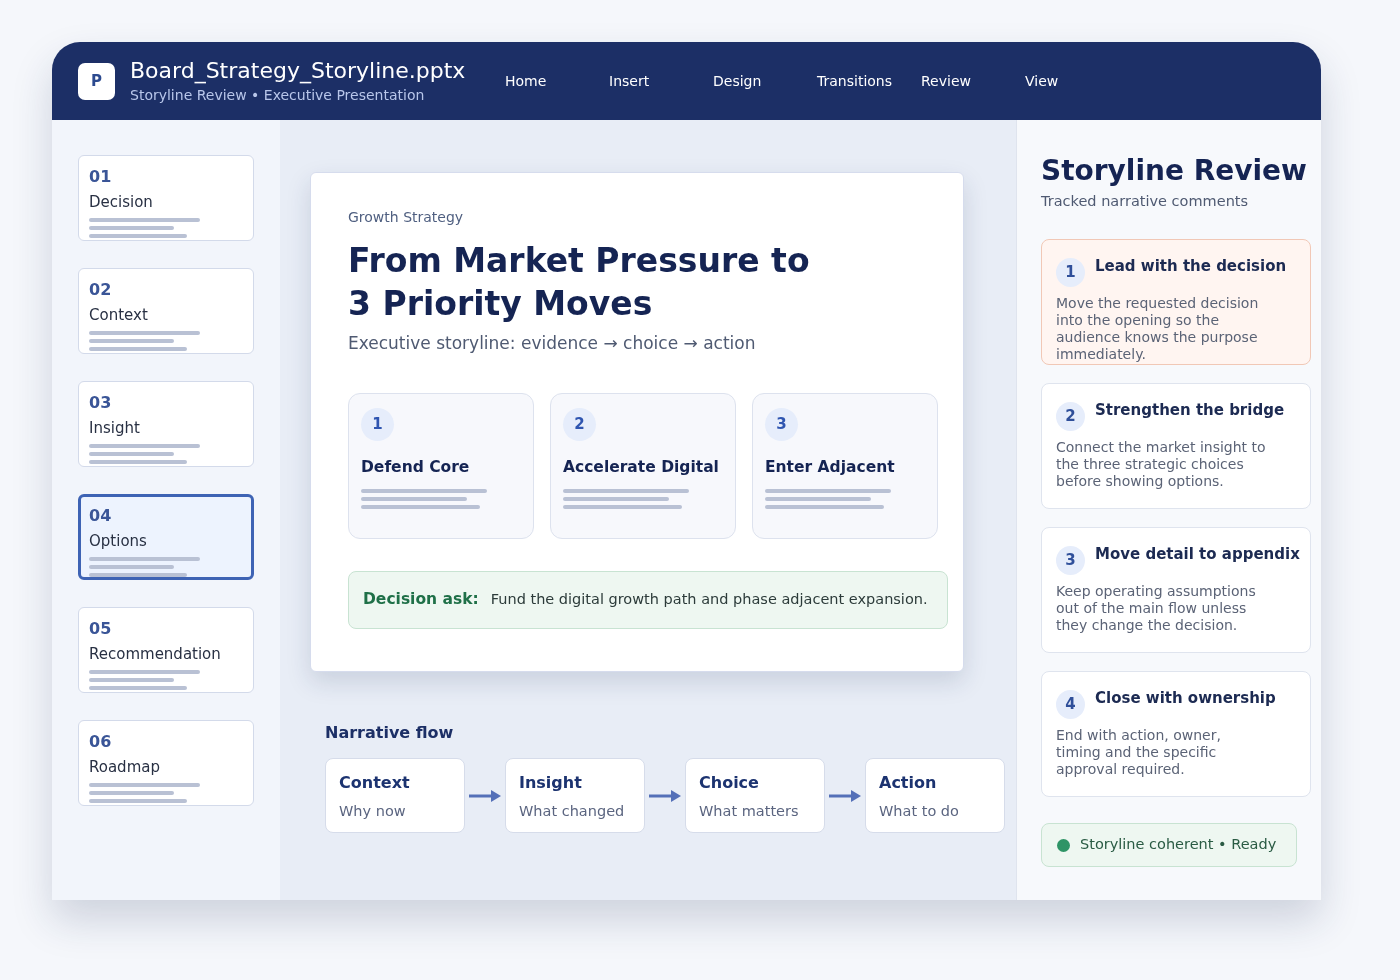  I want to click on slide-title: Options, so click(118, 541).